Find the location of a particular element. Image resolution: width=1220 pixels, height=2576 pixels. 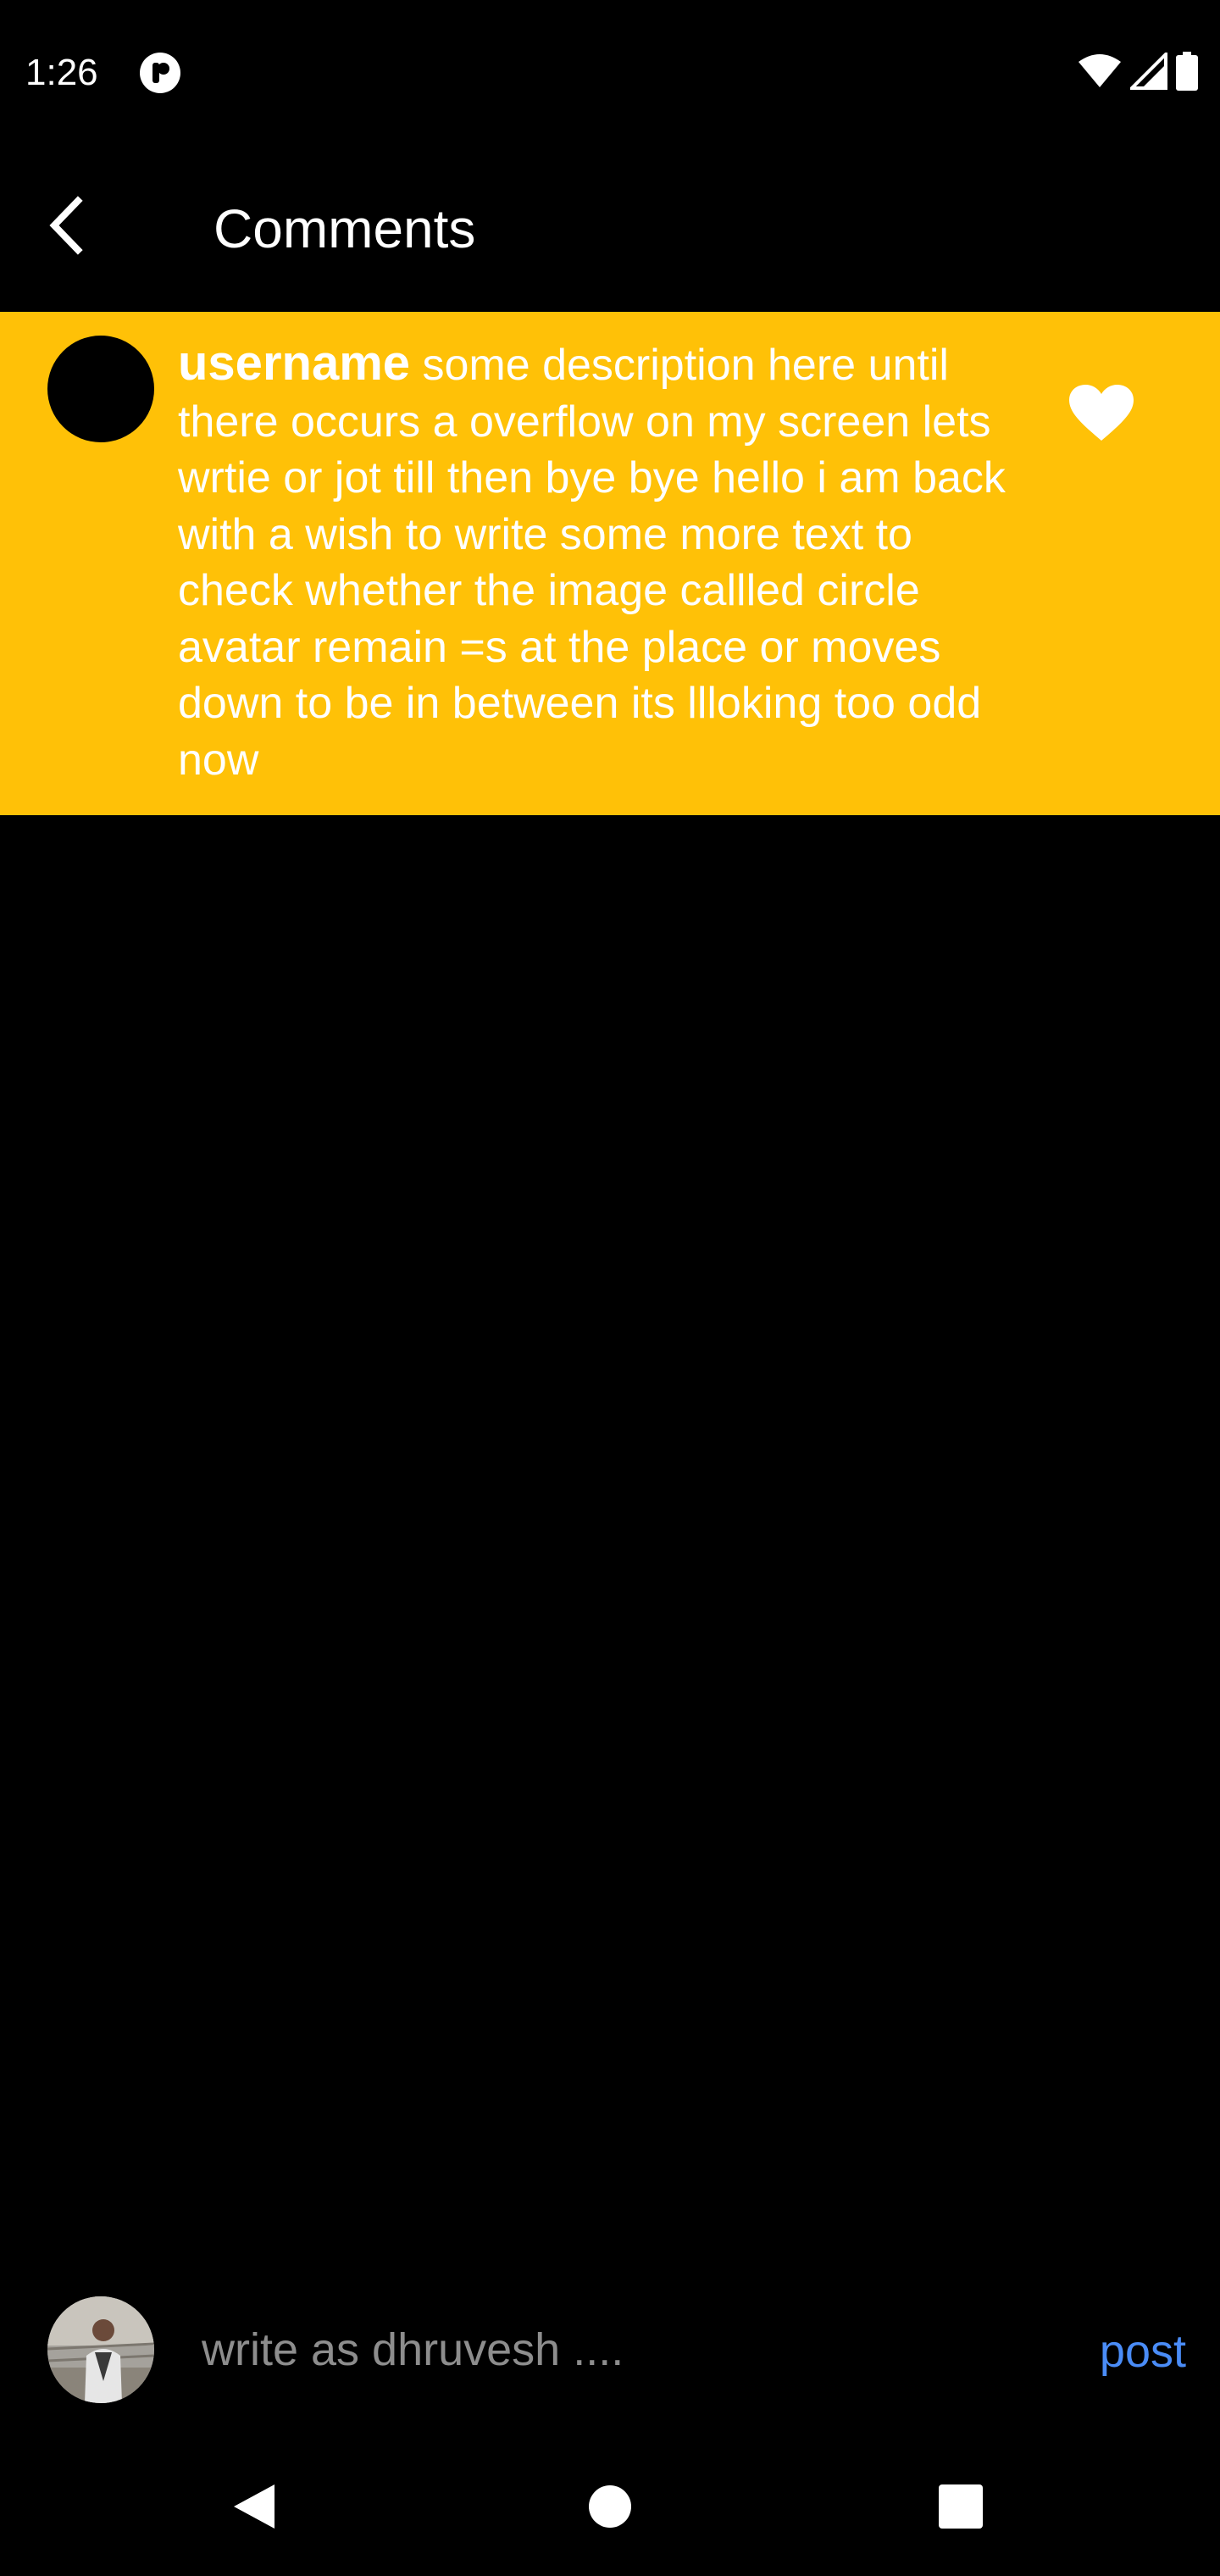

user-avatar is located at coordinates (100, 2349).